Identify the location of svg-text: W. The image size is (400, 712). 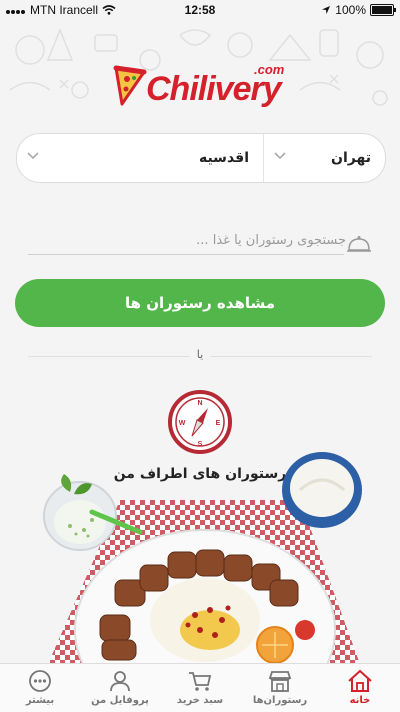
(182, 423).